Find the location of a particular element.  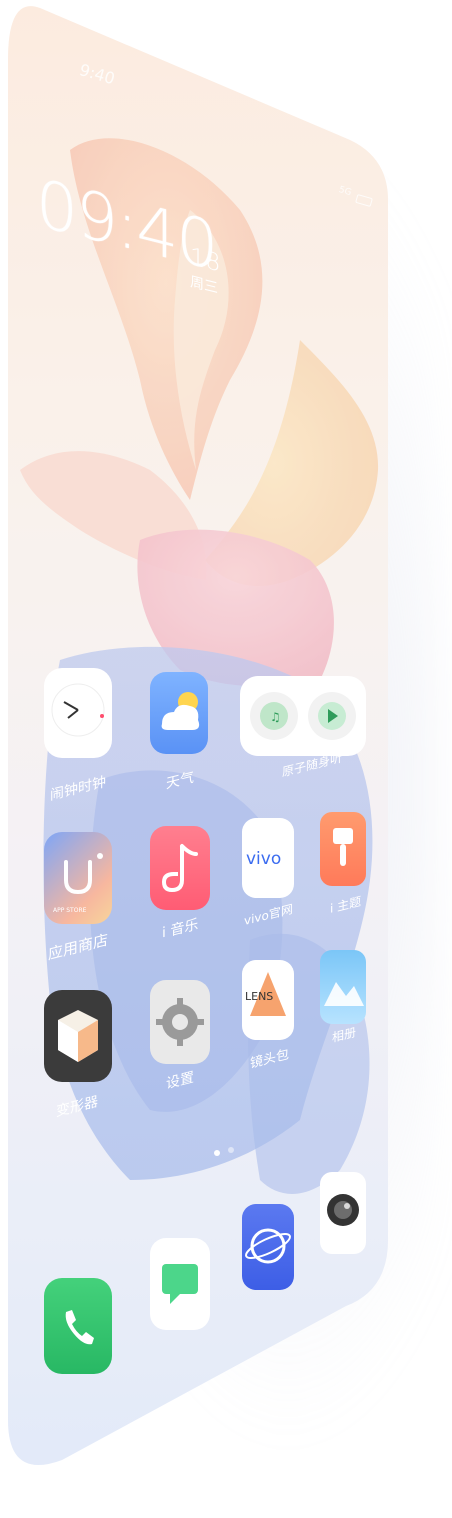

lens-app-icon: LENS is located at coordinates (268, 1000).